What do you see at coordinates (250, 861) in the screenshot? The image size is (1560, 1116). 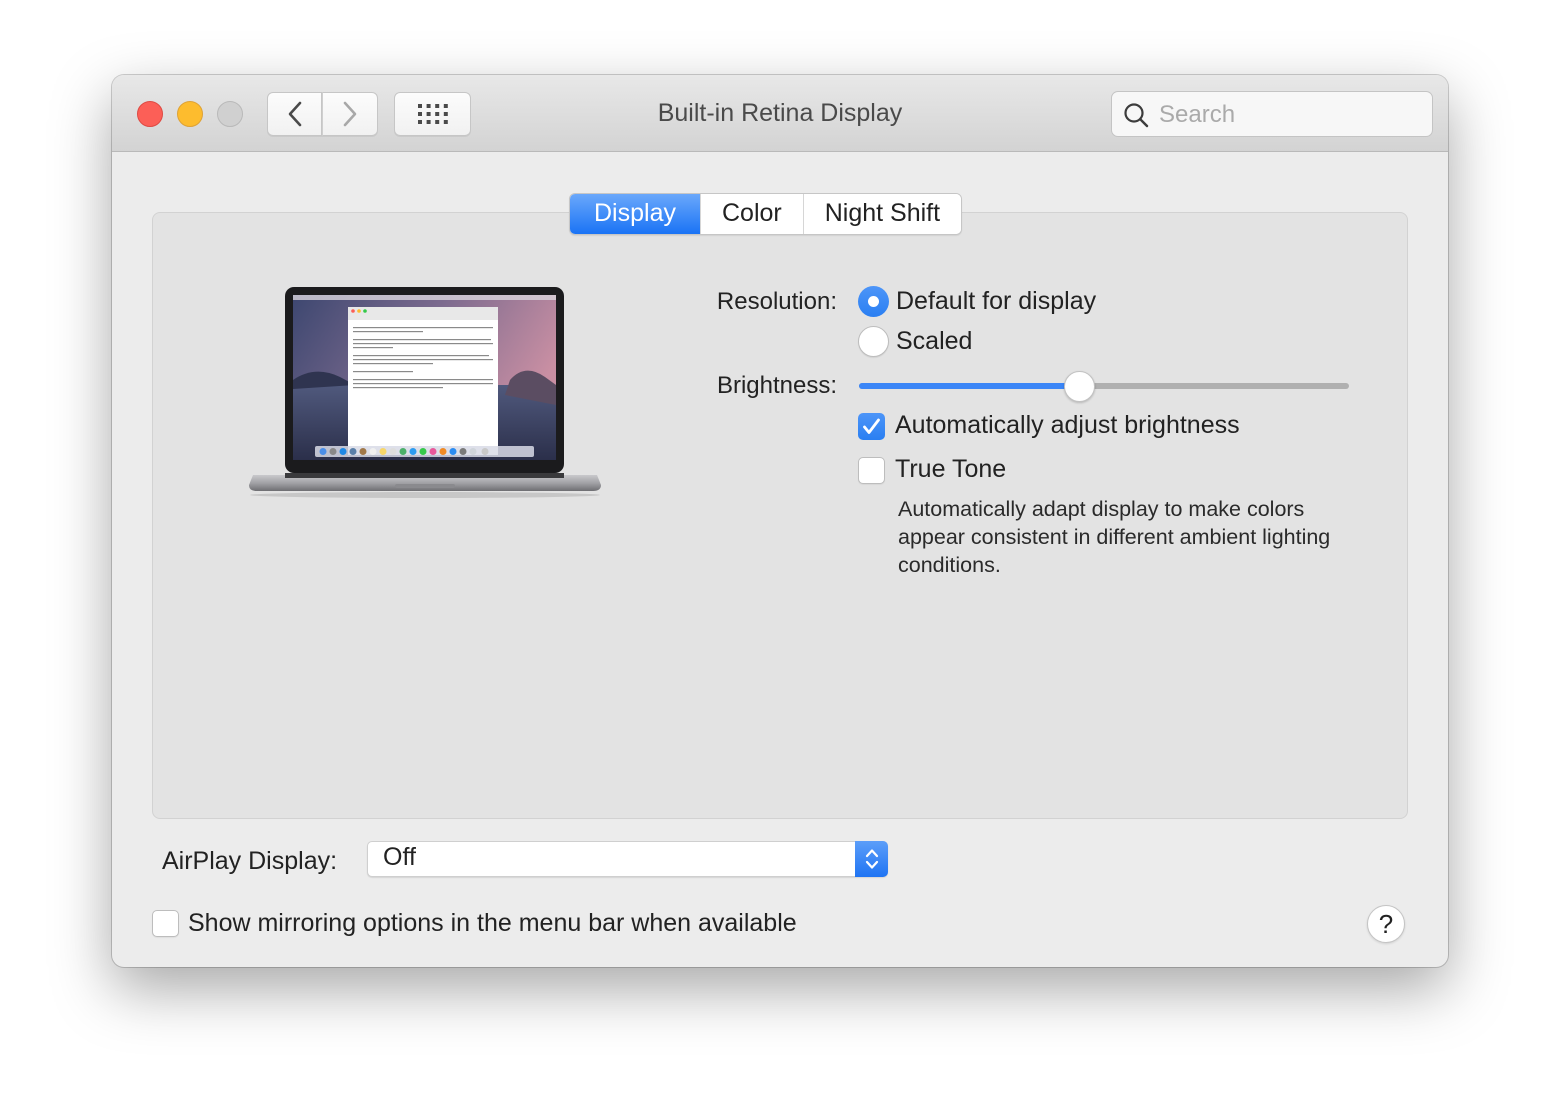 I see `airplay-display-label: AirPlay Display:` at bounding box center [250, 861].